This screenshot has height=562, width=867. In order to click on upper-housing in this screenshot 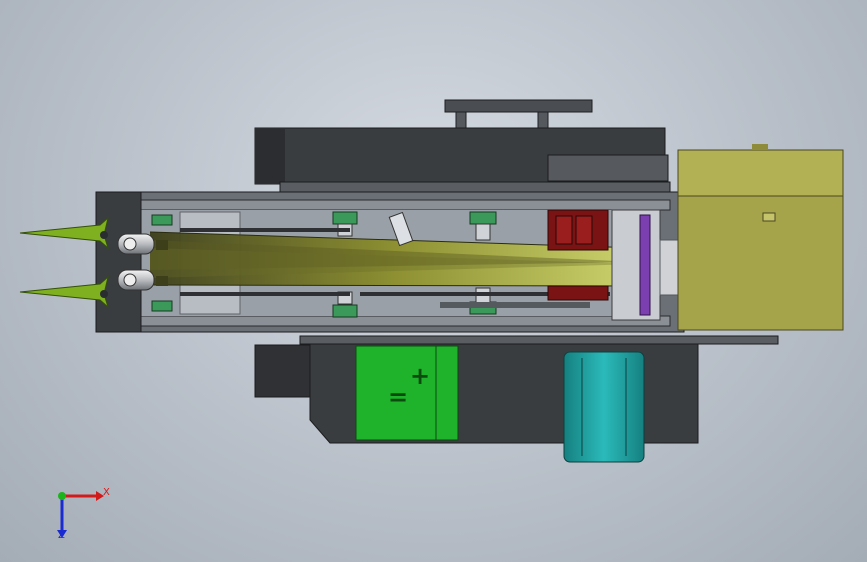, I will do `click(462, 161)`.